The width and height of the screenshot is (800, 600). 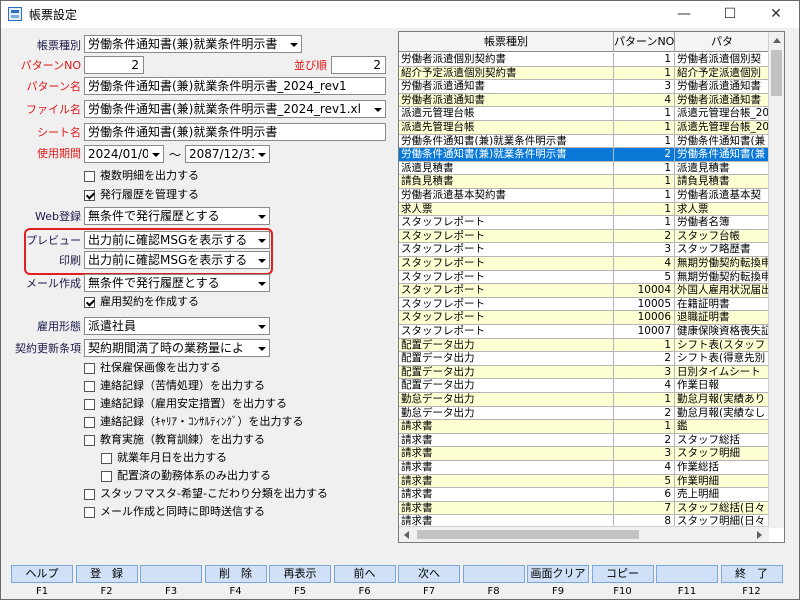 I want to click on function-key-f11: F11, so click(x=687, y=582).